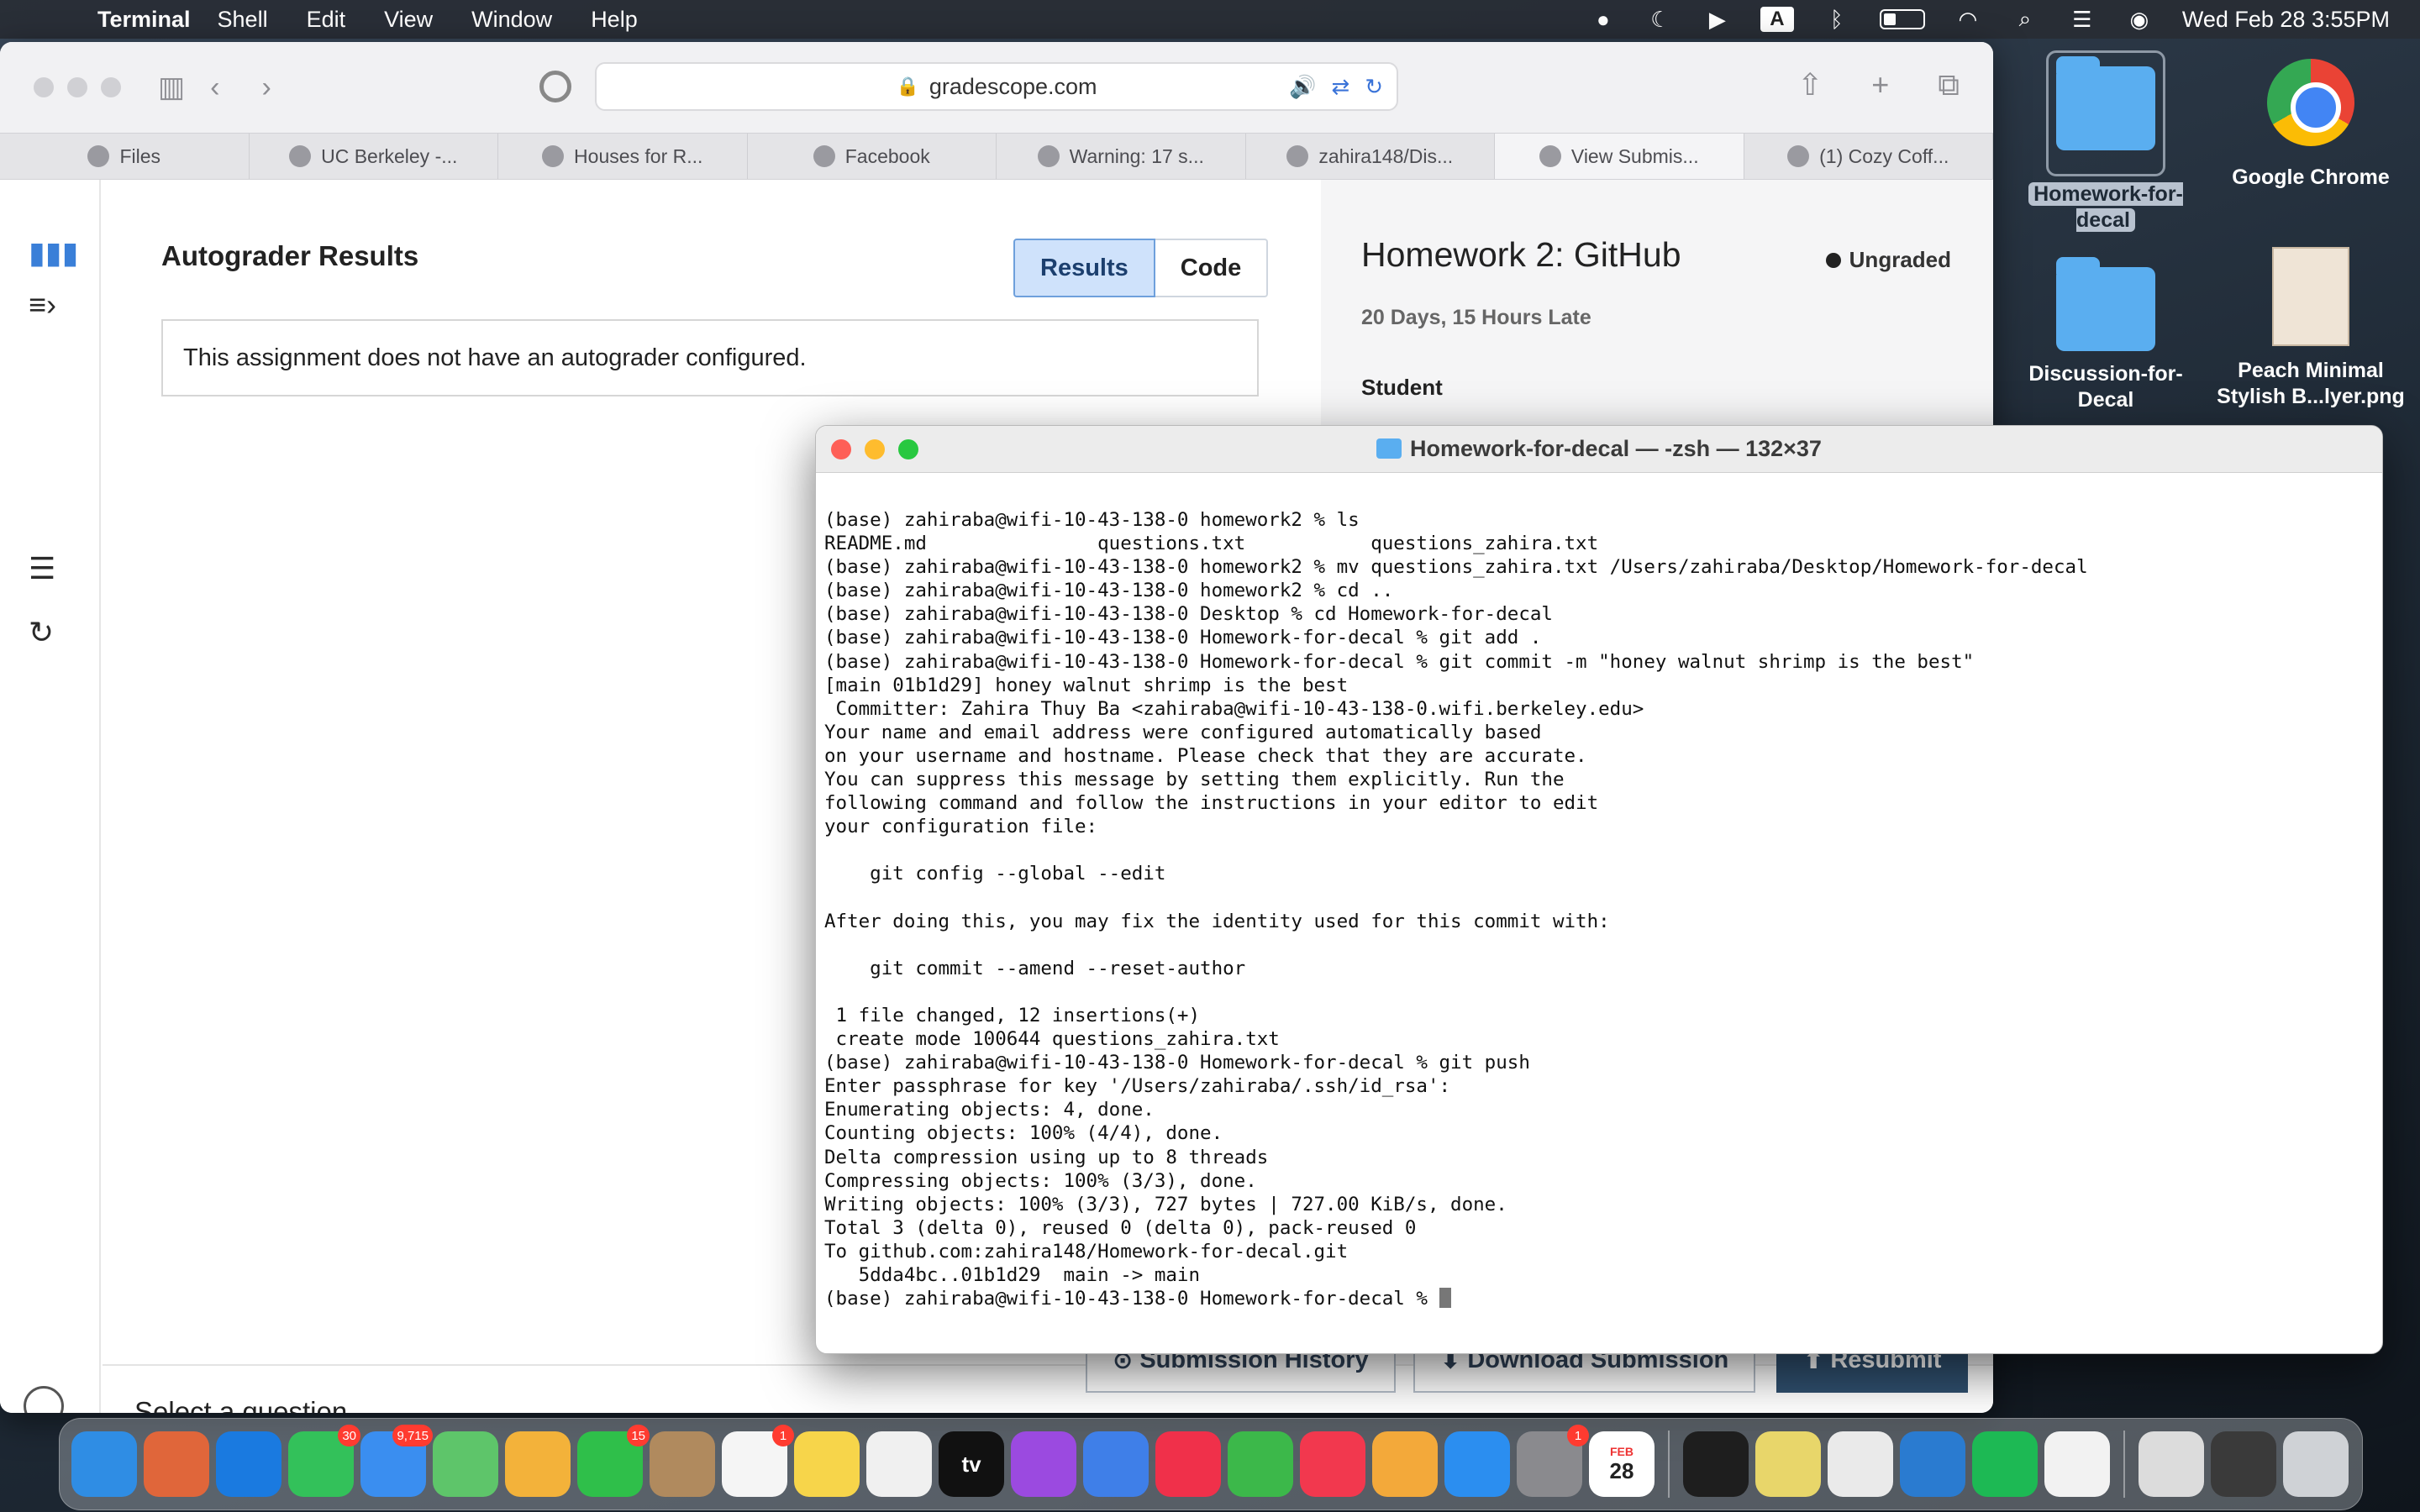  Describe the element at coordinates (214, 87) in the screenshot. I see `back-icon: ‹` at that location.